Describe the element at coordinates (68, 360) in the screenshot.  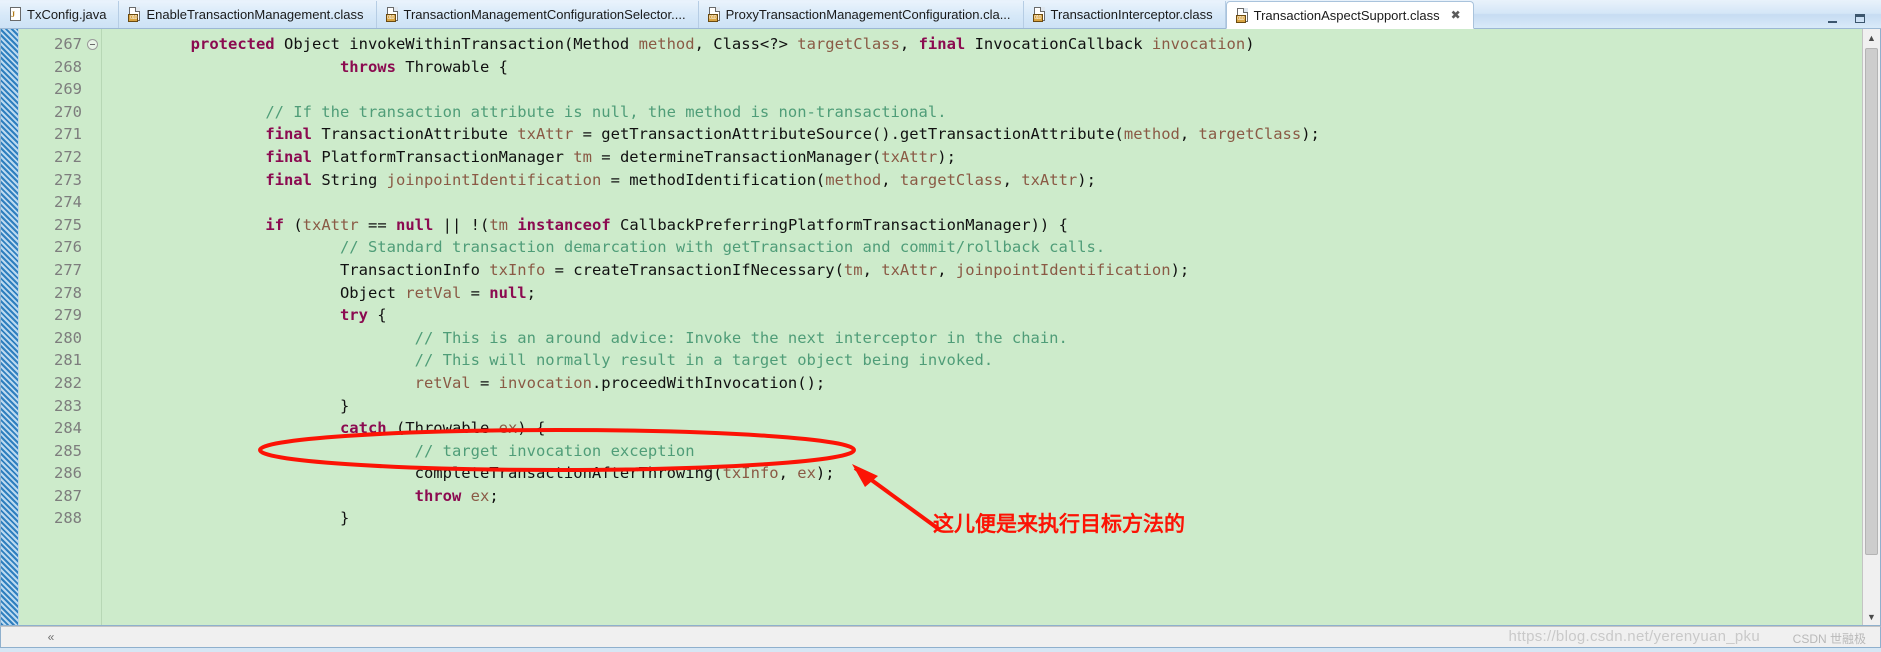
I see `line-number: 281` at that location.